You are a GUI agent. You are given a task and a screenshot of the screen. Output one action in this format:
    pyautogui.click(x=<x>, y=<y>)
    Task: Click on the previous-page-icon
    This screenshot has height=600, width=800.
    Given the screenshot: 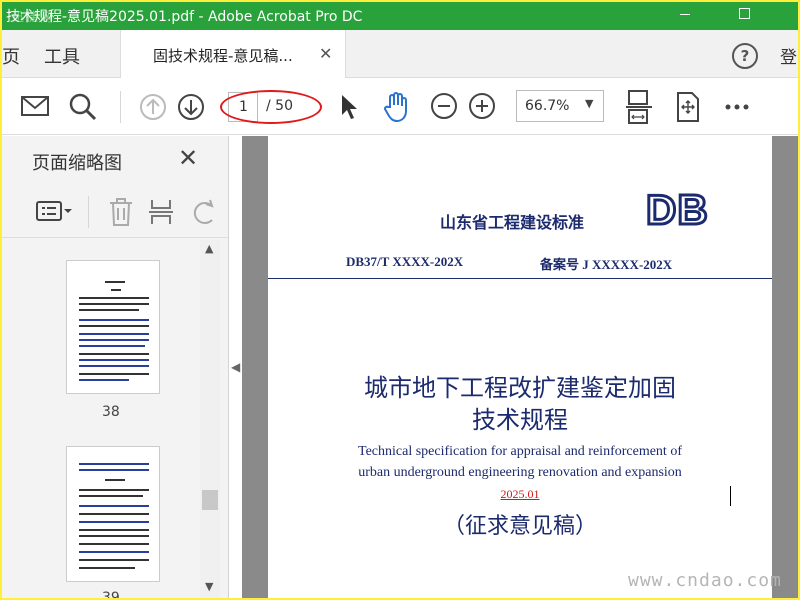 What is the action you would take?
    pyautogui.click(x=153, y=107)
    